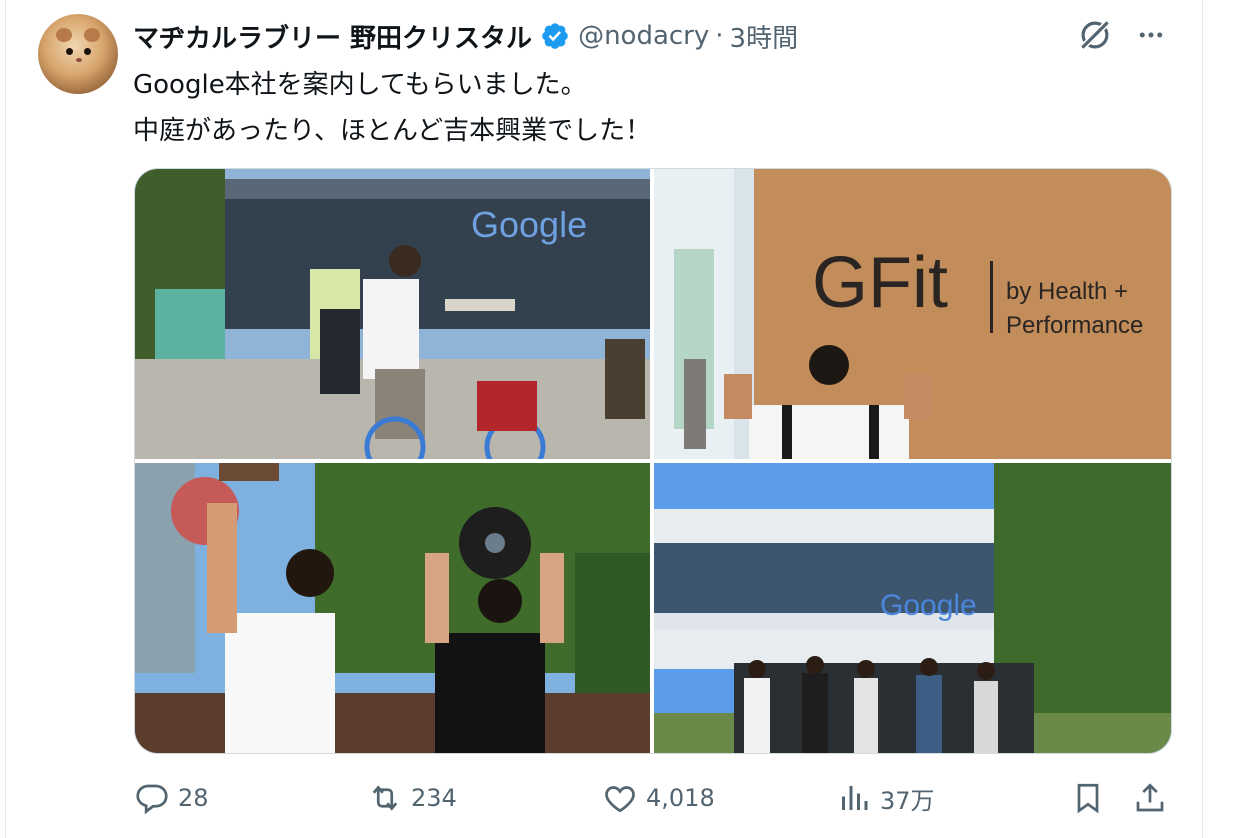  I want to click on verified-badge-icon, so click(555, 36).